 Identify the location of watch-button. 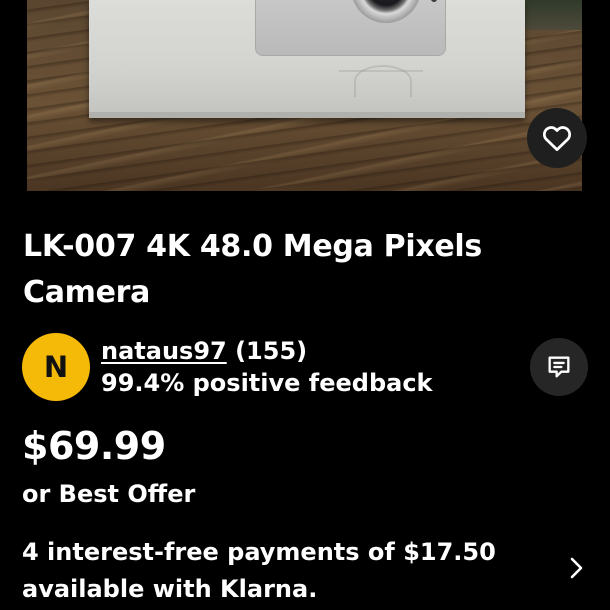
(557, 138).